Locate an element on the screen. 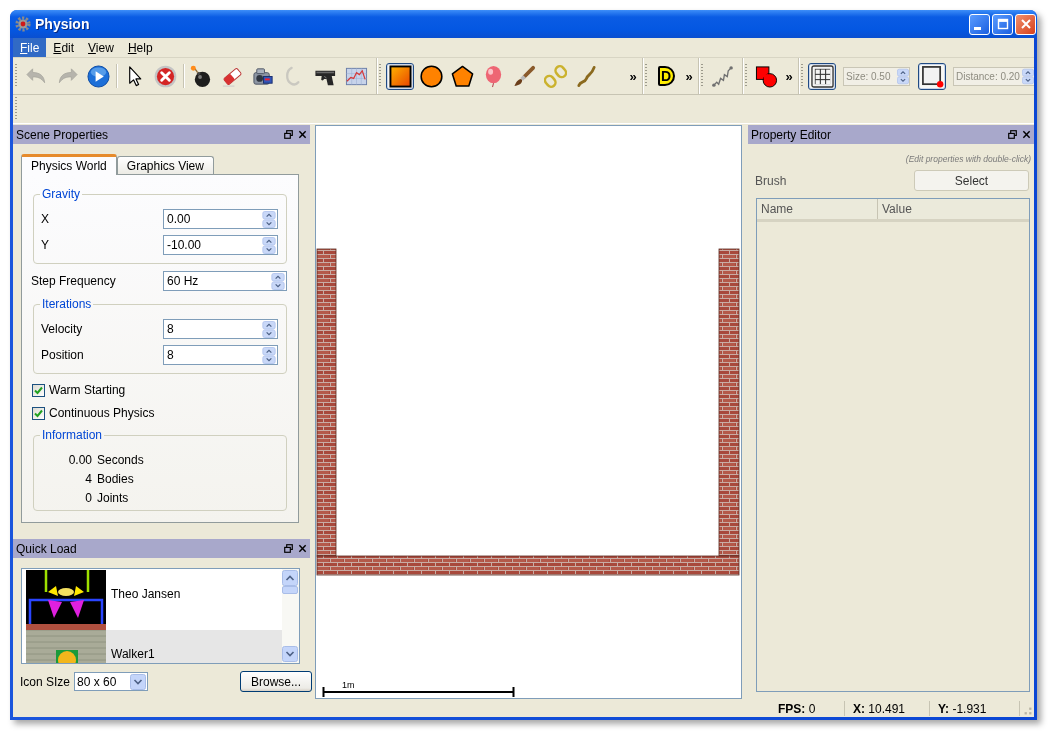 The image size is (1049, 734). minimize-button is located at coordinates (979, 24).